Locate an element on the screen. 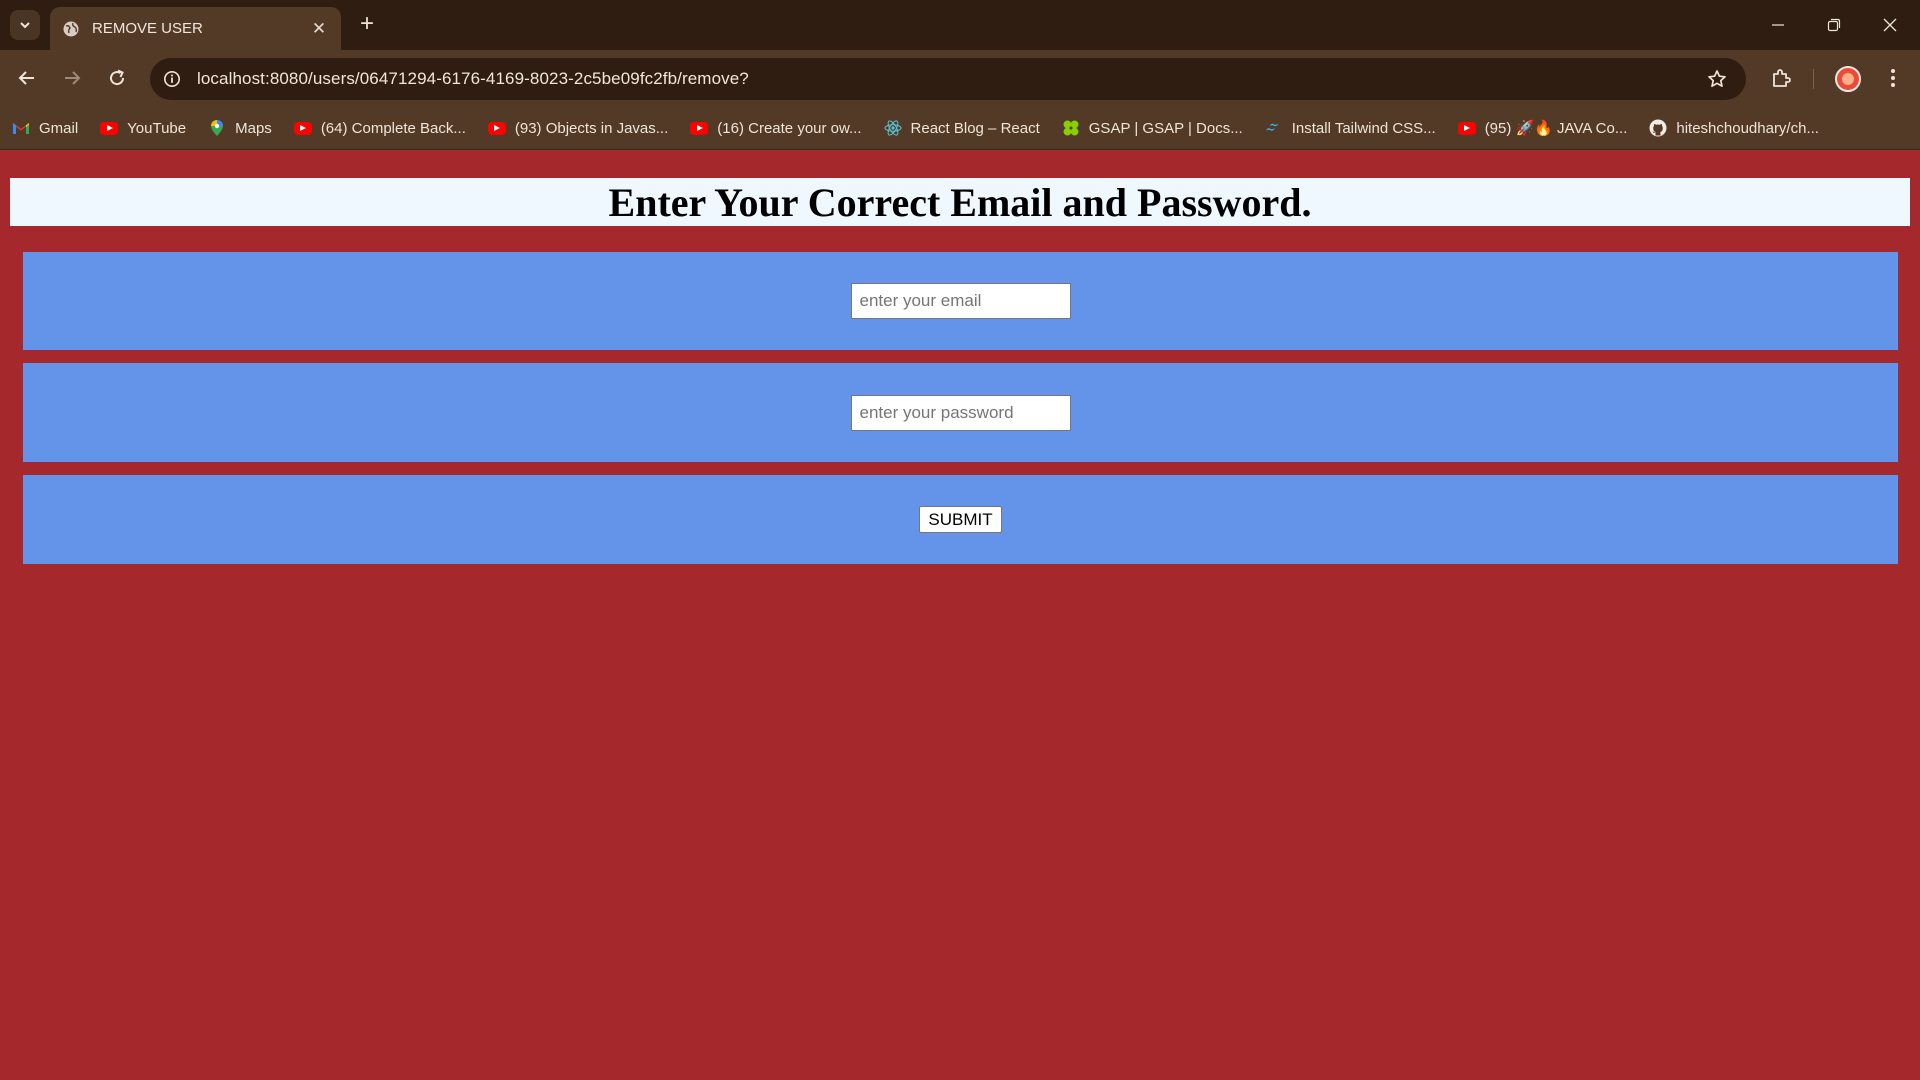  gsap-icon is located at coordinates (1071, 128).